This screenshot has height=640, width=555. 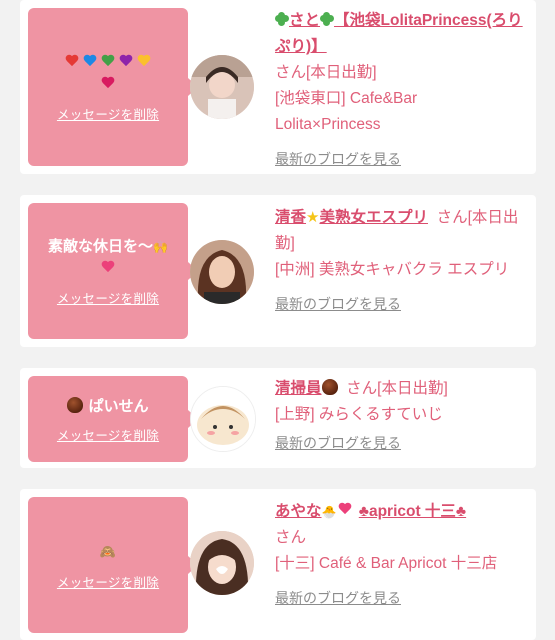 I want to click on shop-info: [十三] Café & Bar Apricot 十三店, so click(x=386, y=563).